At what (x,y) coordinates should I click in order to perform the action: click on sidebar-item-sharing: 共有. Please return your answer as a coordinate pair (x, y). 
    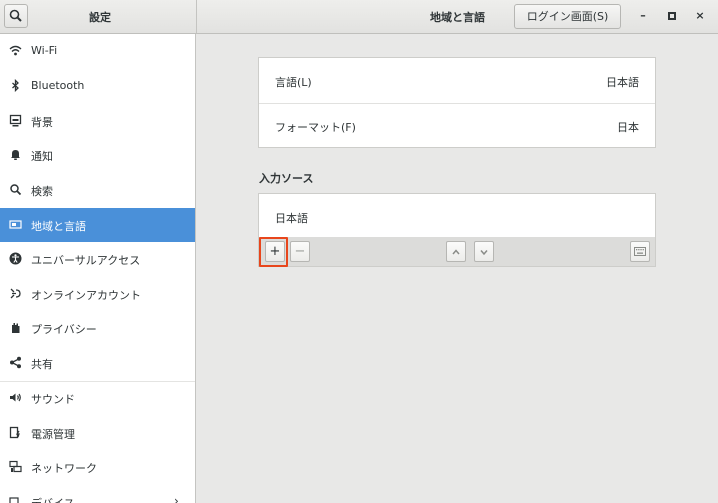
    Looking at the image, I should click on (97, 363).